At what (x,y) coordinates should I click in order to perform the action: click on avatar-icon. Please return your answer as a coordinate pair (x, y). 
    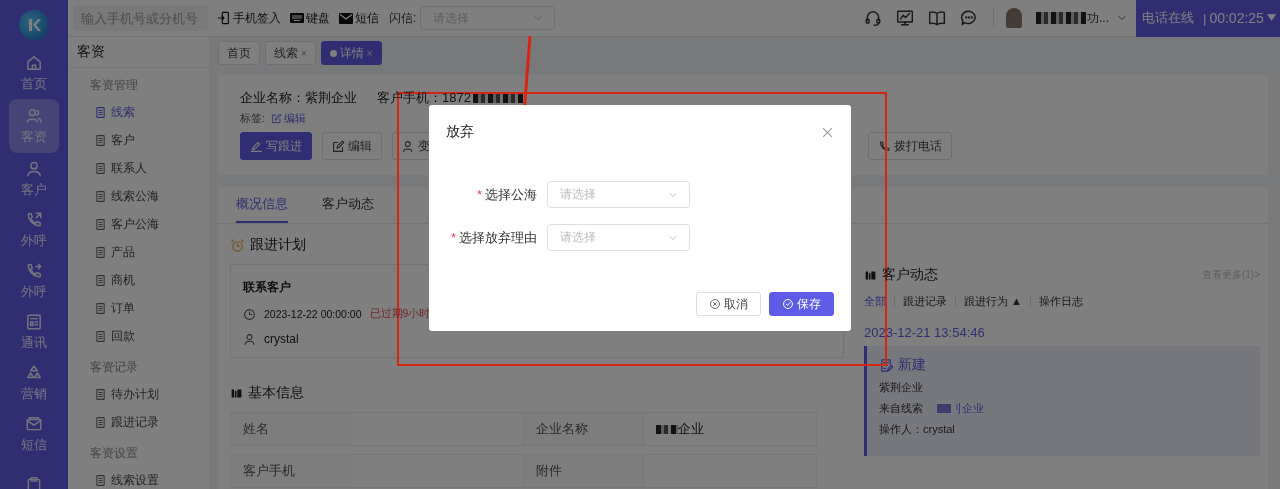
    Looking at the image, I should click on (1014, 18).